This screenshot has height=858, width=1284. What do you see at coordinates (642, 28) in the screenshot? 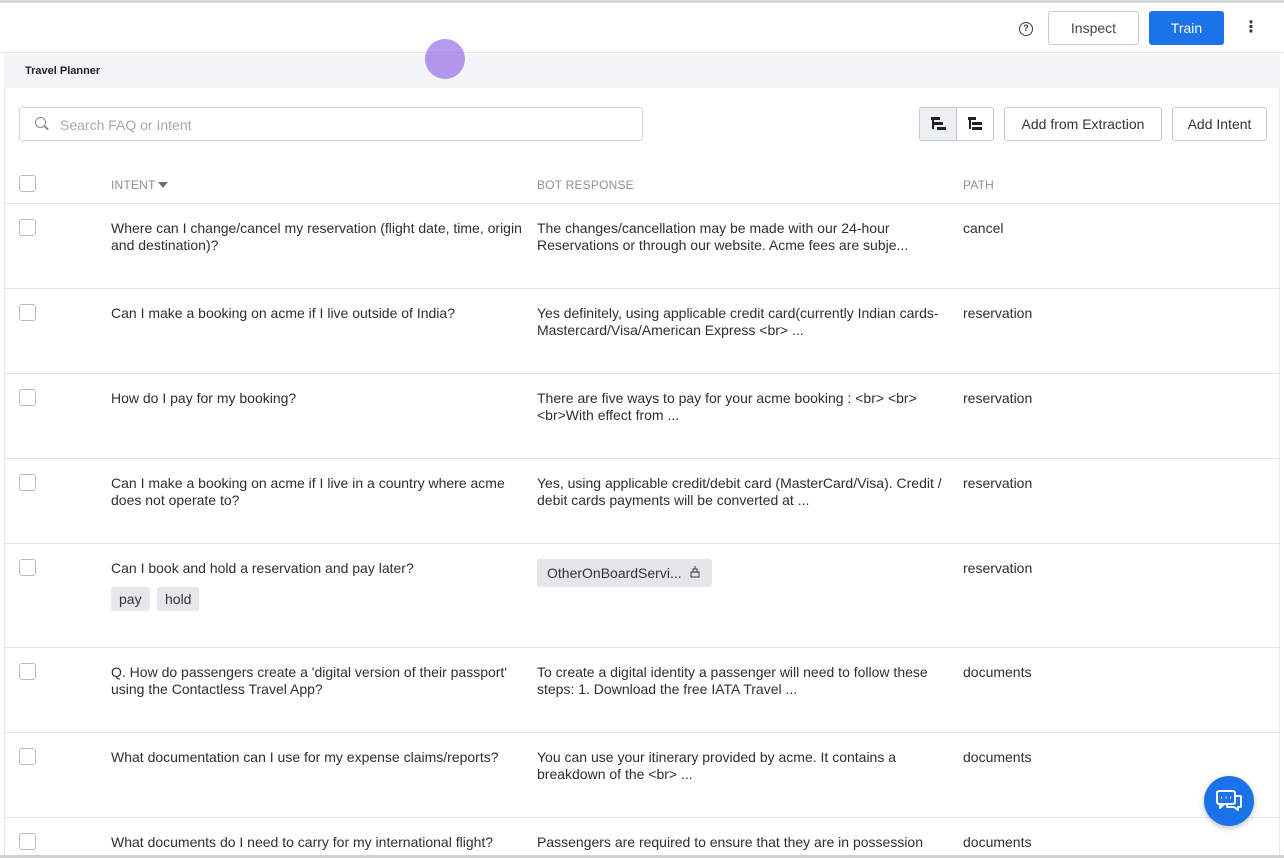
I see `top-bar: ? Inspect Train ⋮` at bounding box center [642, 28].